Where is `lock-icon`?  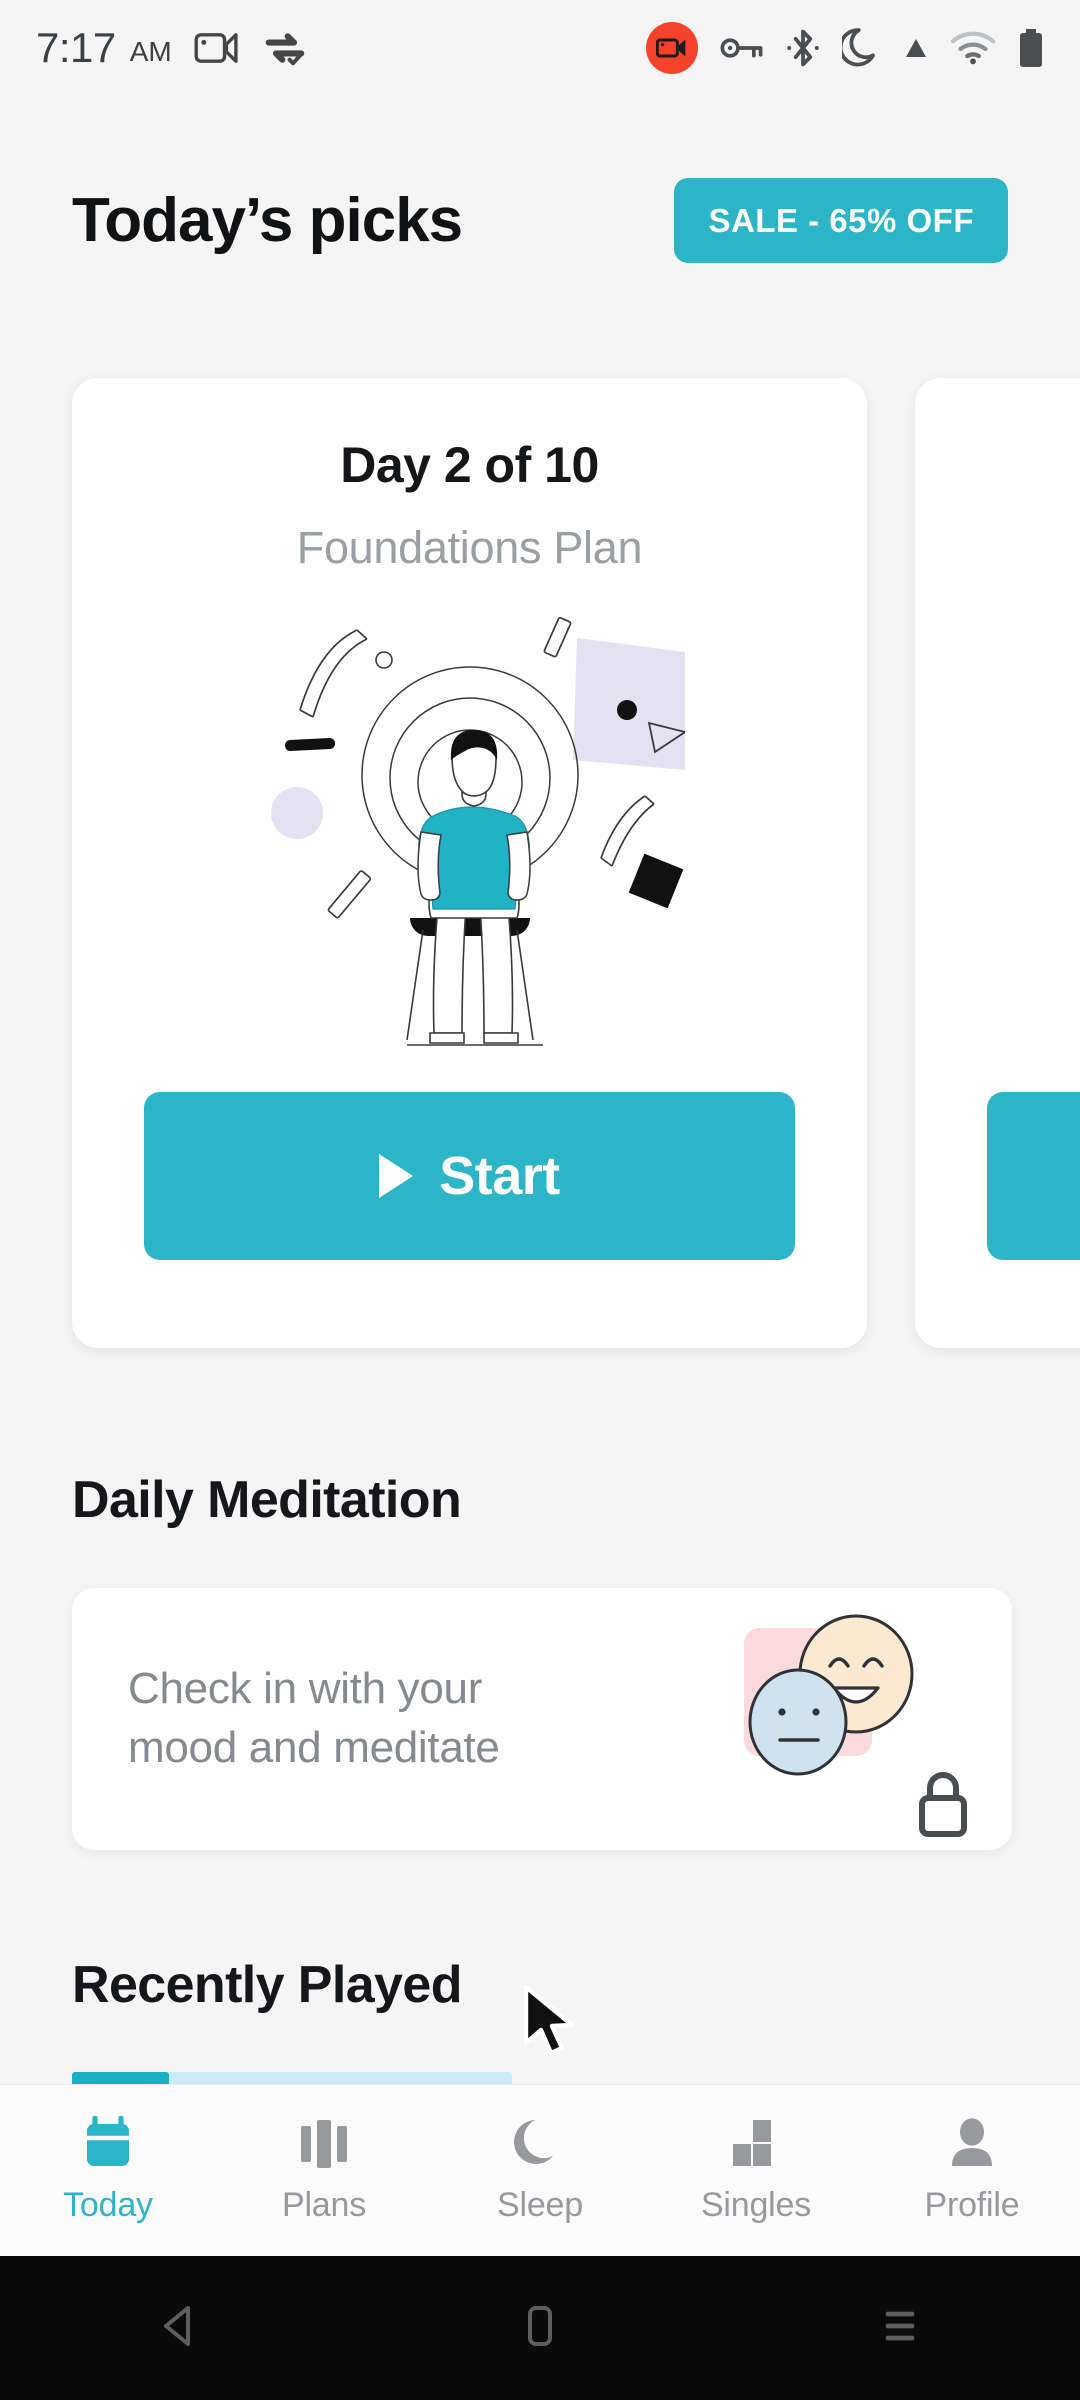
lock-icon is located at coordinates (943, 1804).